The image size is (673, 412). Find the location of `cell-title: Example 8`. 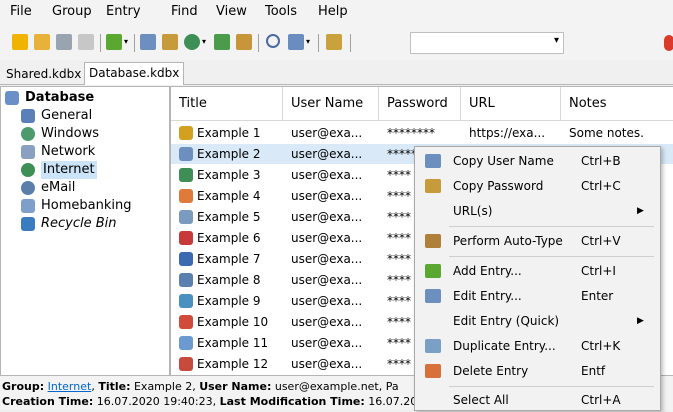

cell-title: Example 8 is located at coordinates (229, 280).